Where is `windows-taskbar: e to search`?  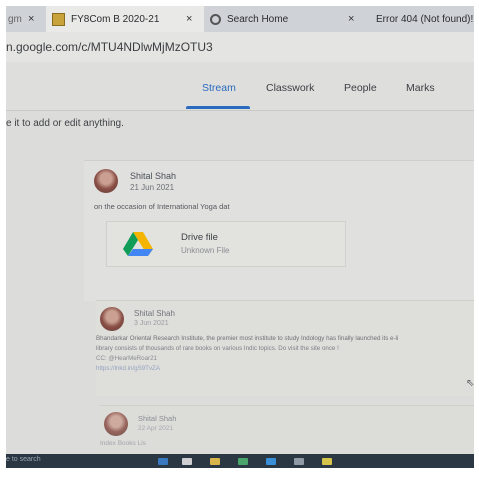
windows-taskbar: e to search is located at coordinates (240, 461).